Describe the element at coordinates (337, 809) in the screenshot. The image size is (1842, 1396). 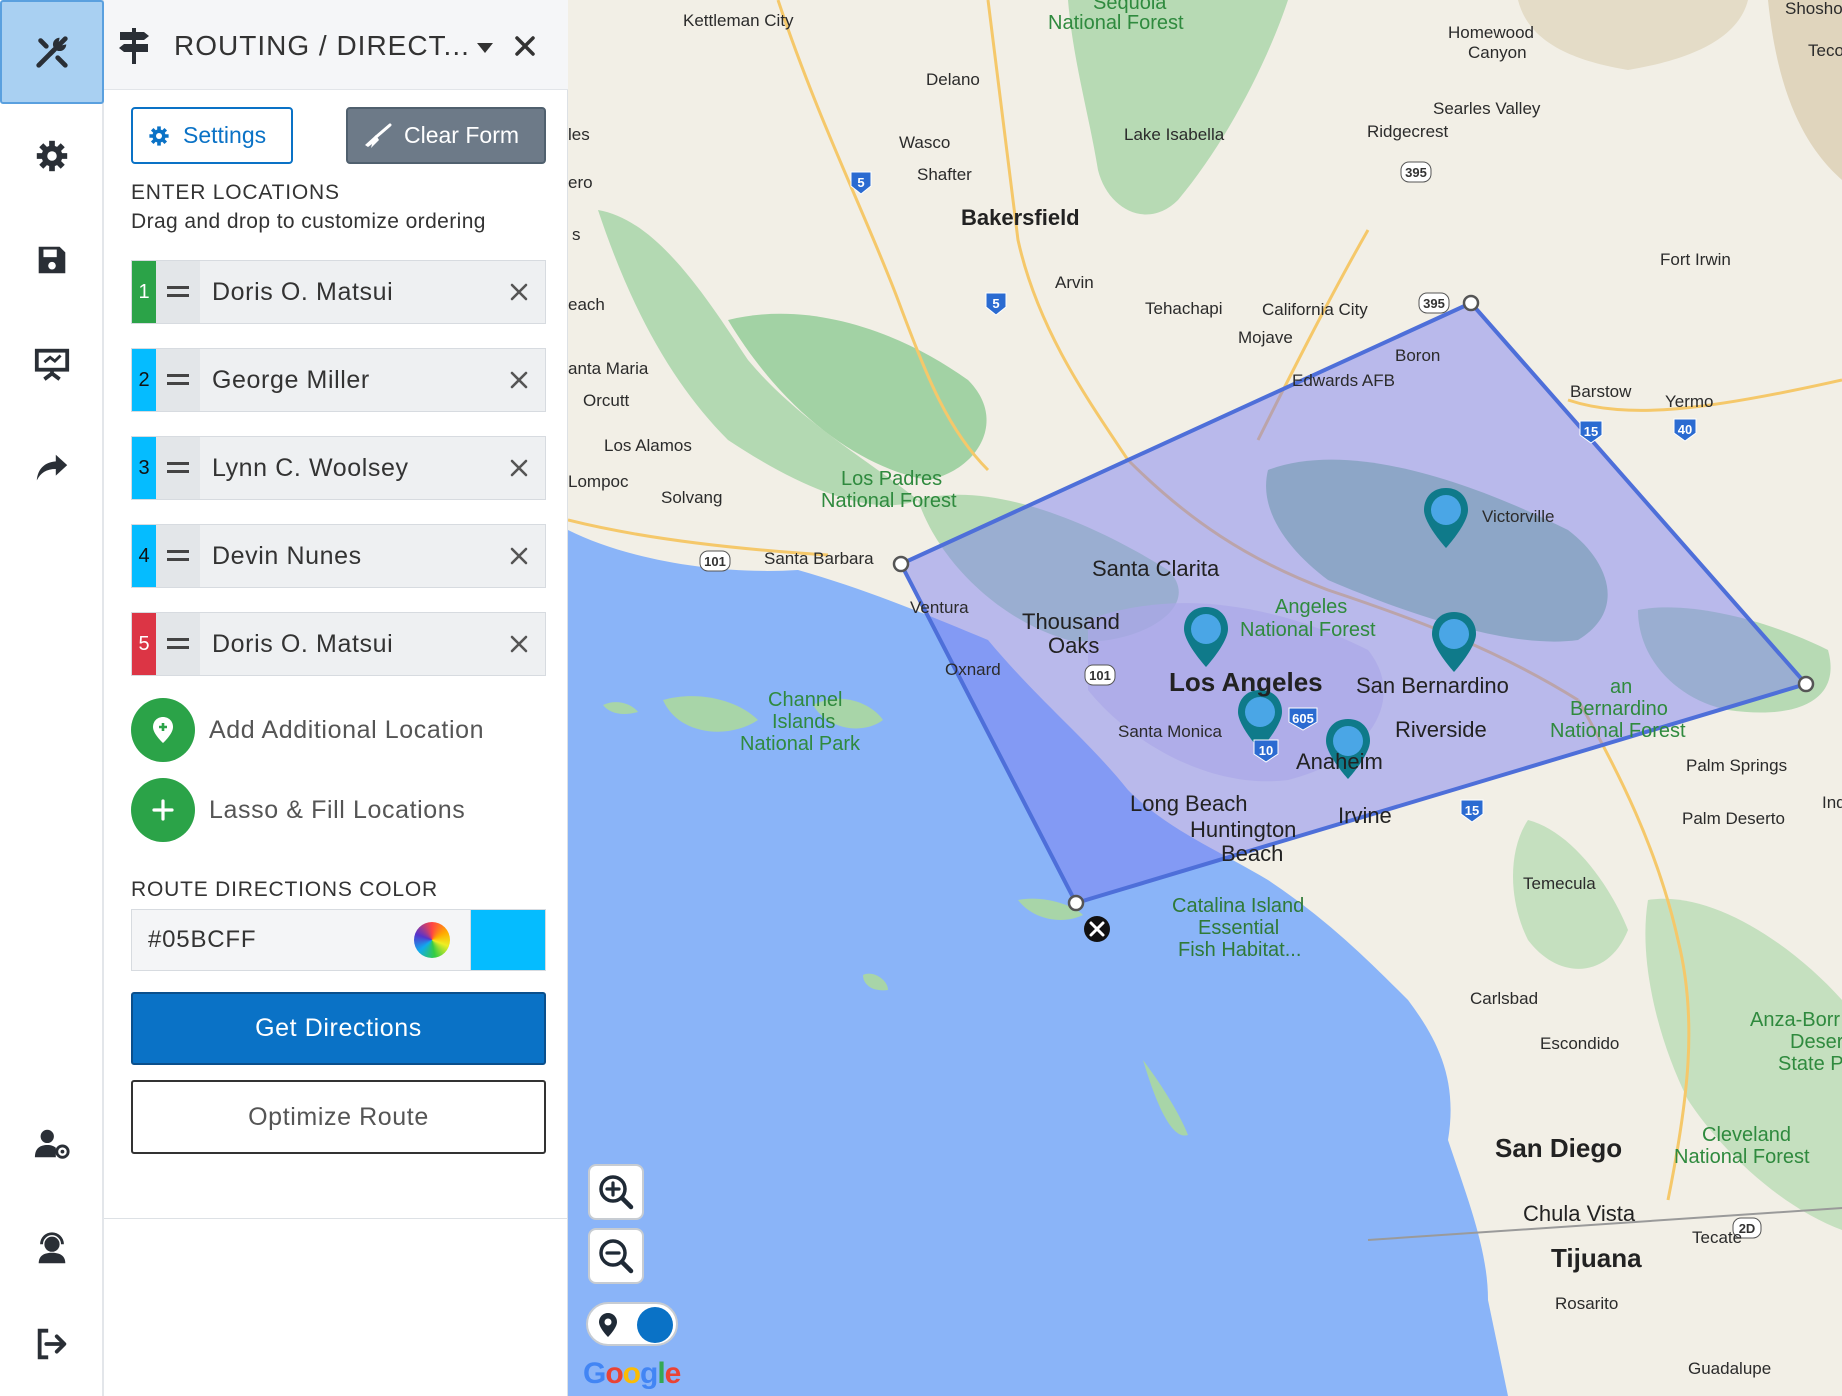
I see `lasso-fill-label: Lasso & Fill Locations` at that location.